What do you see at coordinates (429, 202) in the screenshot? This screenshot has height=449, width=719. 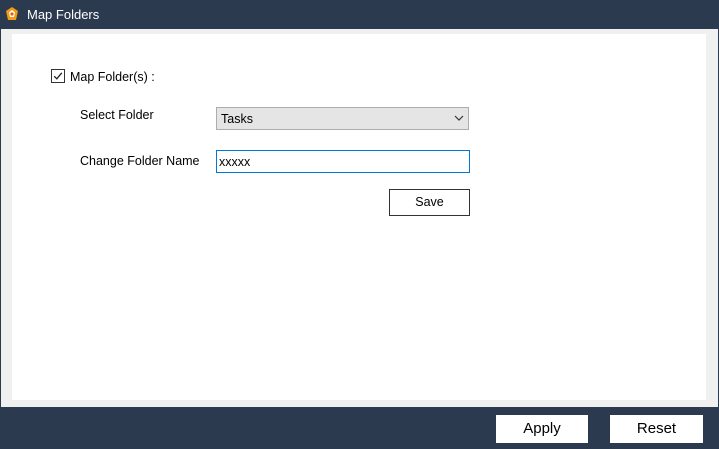 I see `save-button: Save` at bounding box center [429, 202].